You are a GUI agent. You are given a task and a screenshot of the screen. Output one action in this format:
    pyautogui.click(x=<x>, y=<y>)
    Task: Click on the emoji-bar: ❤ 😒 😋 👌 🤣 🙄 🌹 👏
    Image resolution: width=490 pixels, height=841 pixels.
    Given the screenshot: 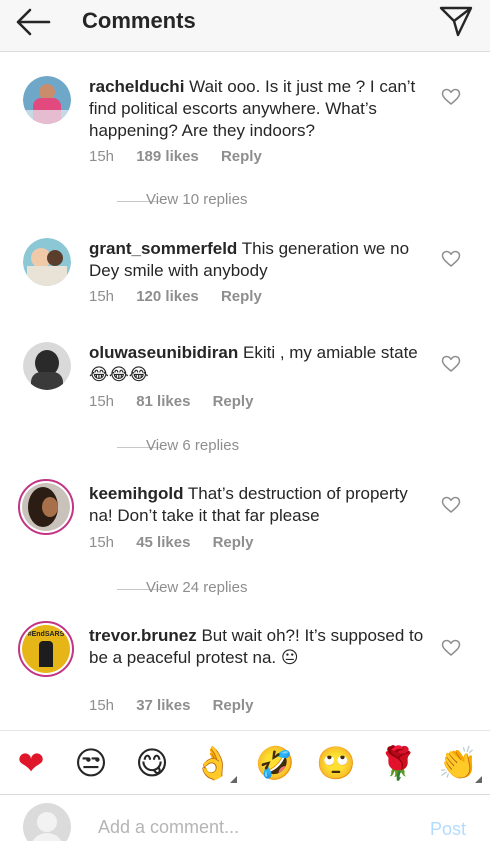 What is the action you would take?
    pyautogui.click(x=245, y=762)
    